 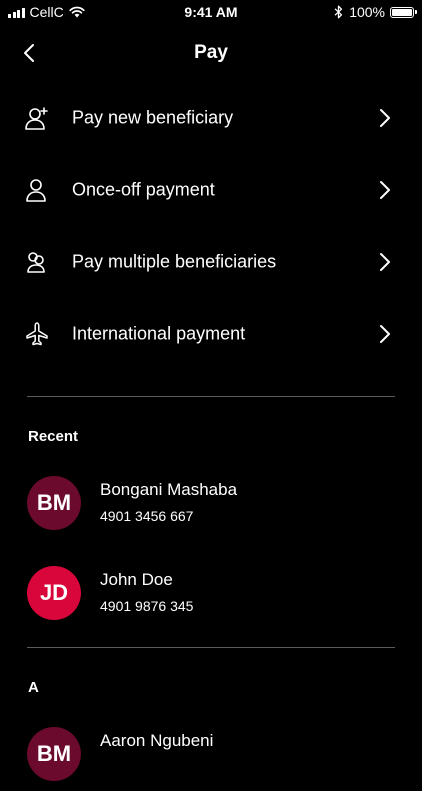 I want to click on menu-item-international-payment: International payment, so click(x=211, y=334).